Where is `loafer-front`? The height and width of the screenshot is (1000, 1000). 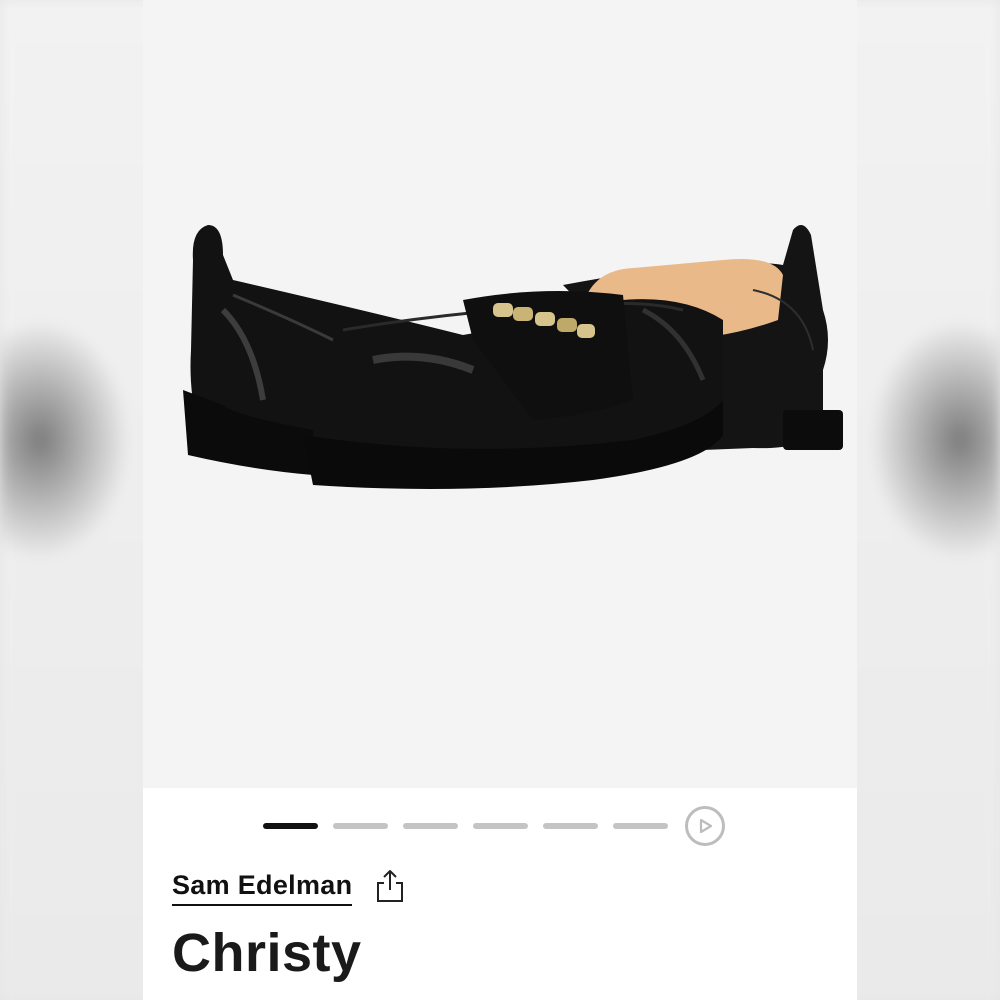
loafer-front is located at coordinates (453, 357).